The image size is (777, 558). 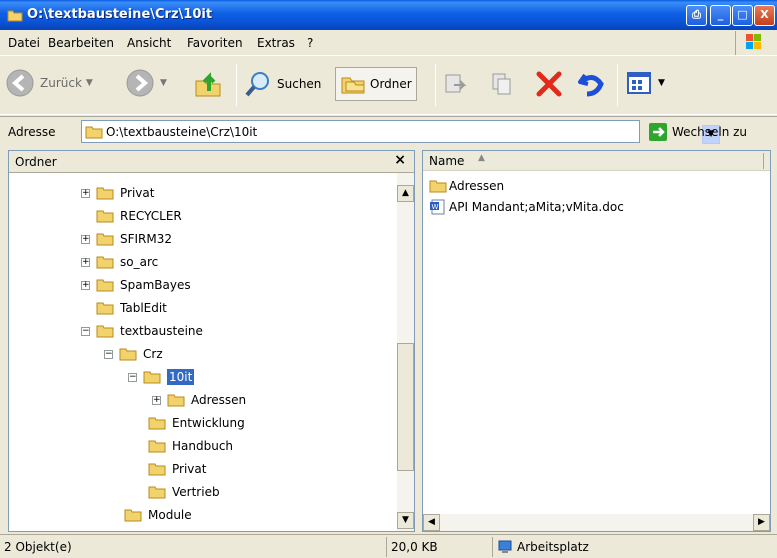 What do you see at coordinates (742, 15) in the screenshot?
I see `maximize-button: □` at bounding box center [742, 15].